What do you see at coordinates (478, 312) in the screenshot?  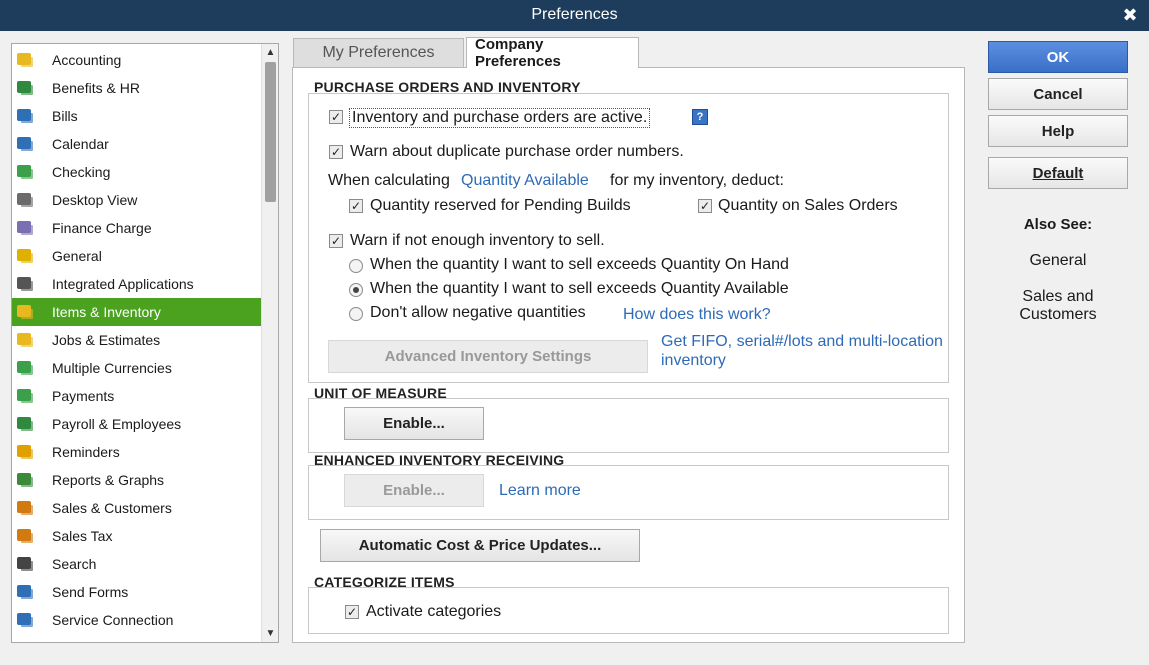 I see `dont-allow-negative-label: Don't allow negative quantities` at bounding box center [478, 312].